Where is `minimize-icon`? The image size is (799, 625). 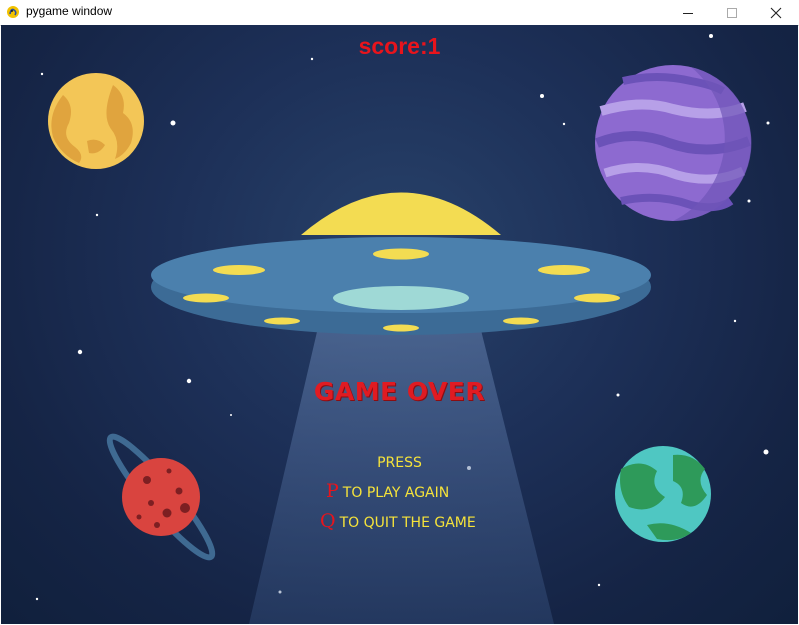
minimize-icon is located at coordinates (688, 13).